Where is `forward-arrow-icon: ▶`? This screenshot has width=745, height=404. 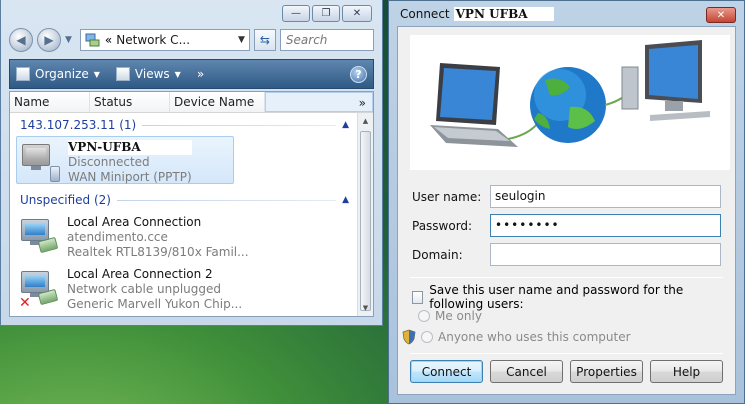
forward-arrow-icon: ▶ is located at coordinates (49, 40).